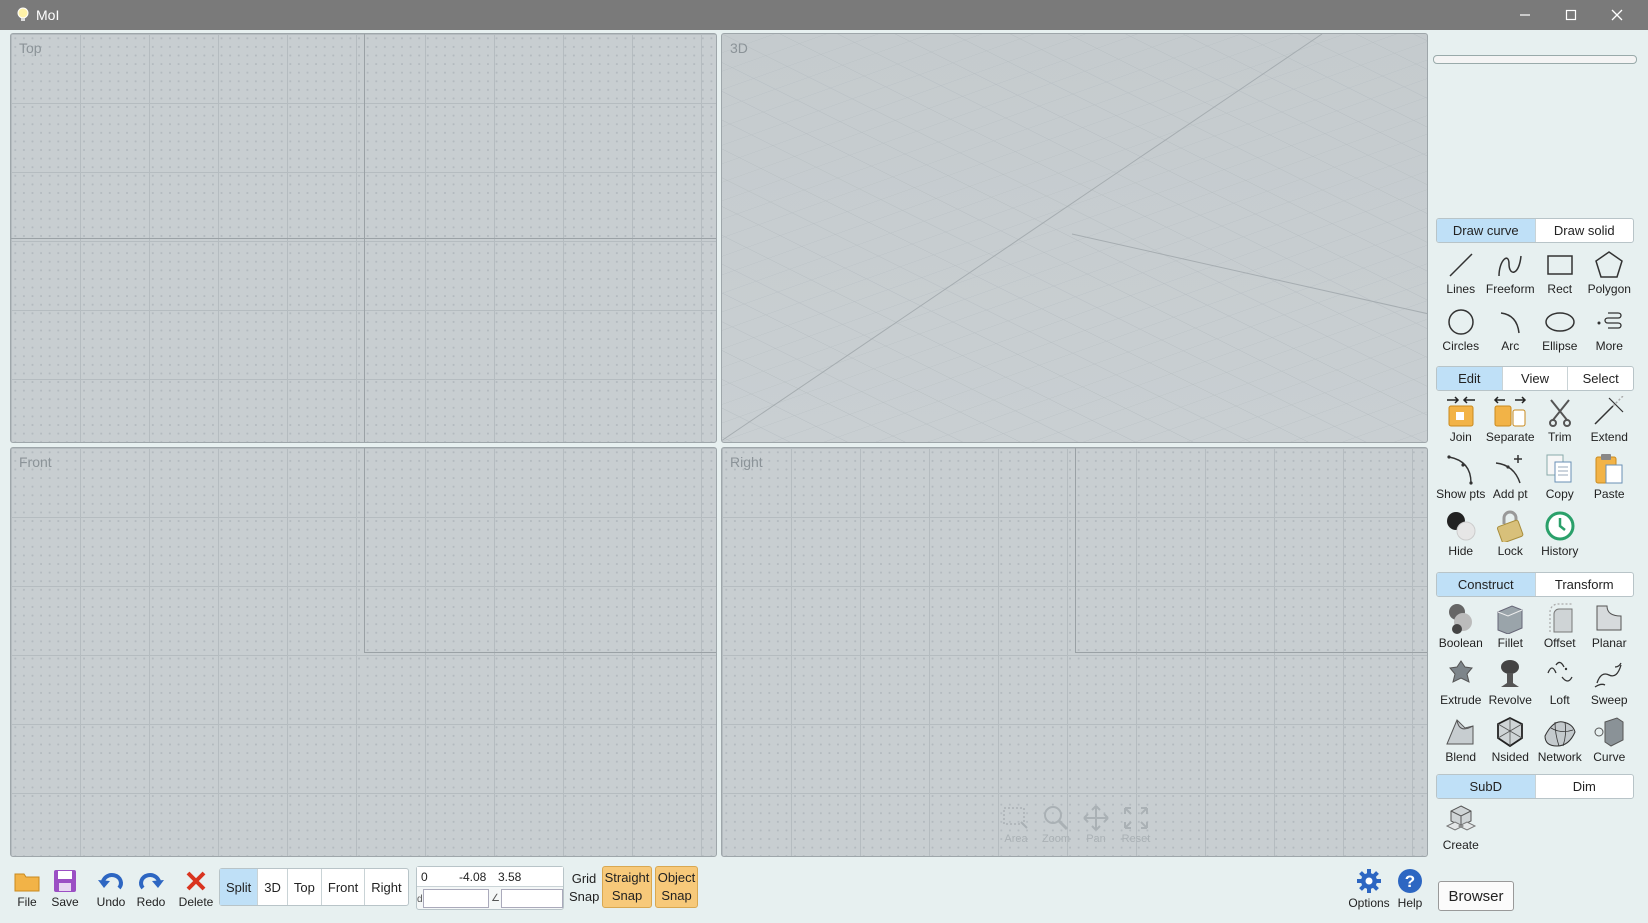 This screenshot has width=1648, height=923. I want to click on tool-lock: Lock, so click(1511, 536).